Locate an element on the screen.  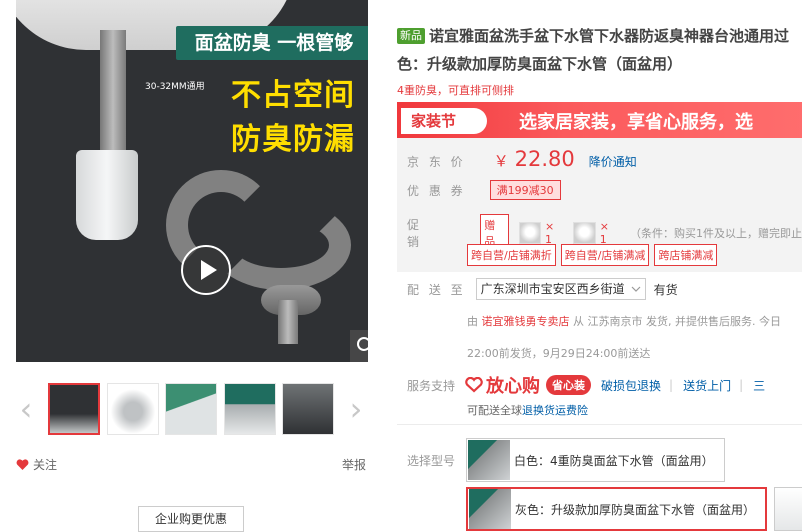
play-video-icon is located at coordinates (206, 270).